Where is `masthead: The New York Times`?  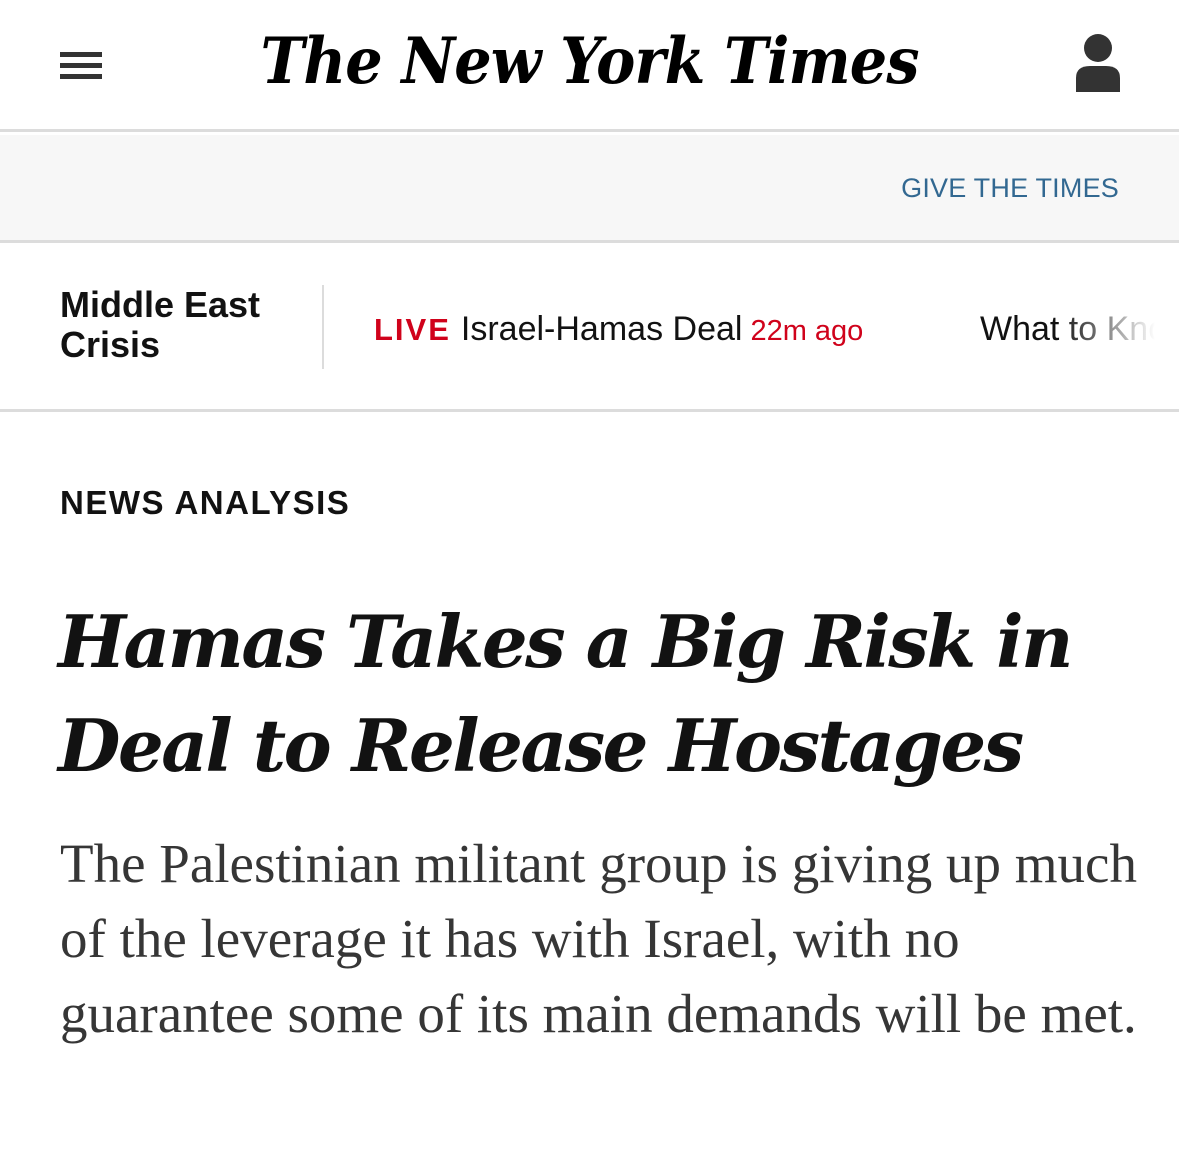
masthead: The New York Times is located at coordinates (589, 66).